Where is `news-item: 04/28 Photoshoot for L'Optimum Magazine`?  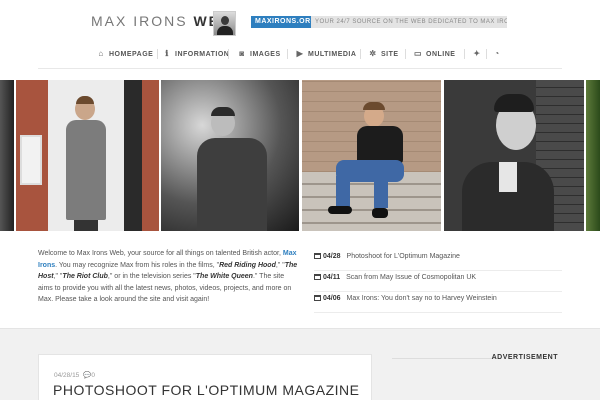 news-item: 04/28 Photoshoot for L'Optimum Magazine is located at coordinates (438, 260).